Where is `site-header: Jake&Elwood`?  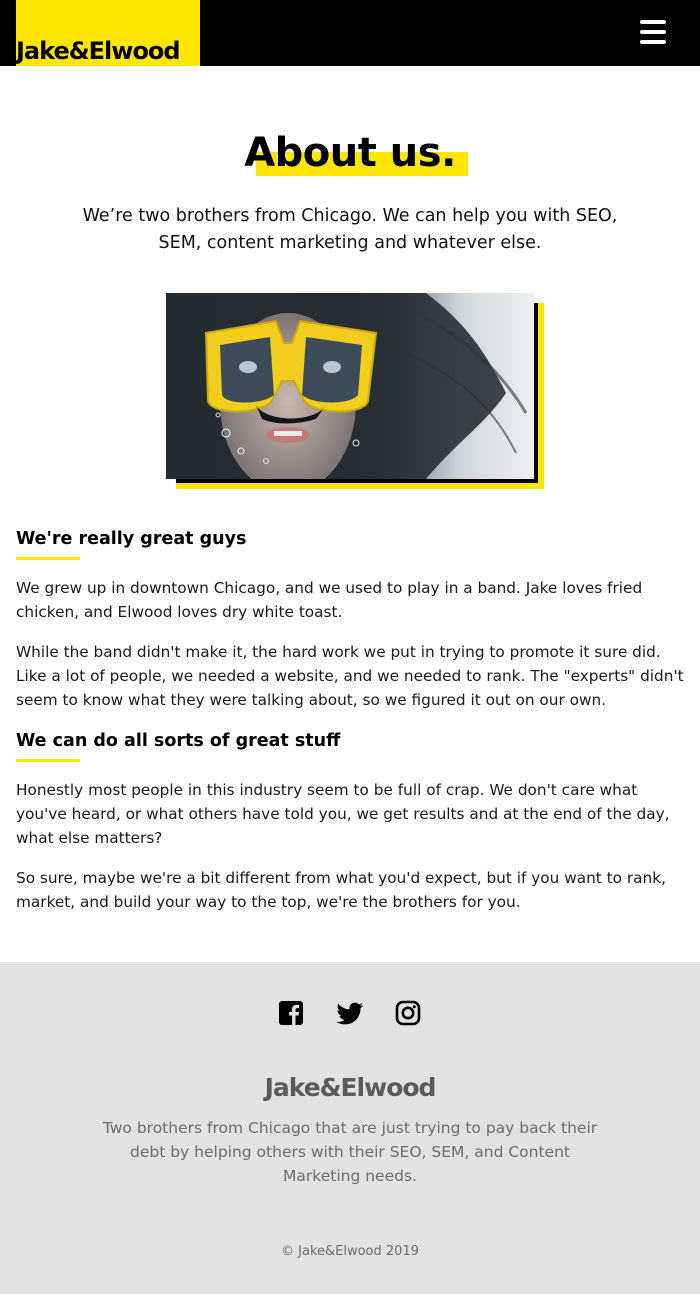 site-header: Jake&Elwood is located at coordinates (350, 33).